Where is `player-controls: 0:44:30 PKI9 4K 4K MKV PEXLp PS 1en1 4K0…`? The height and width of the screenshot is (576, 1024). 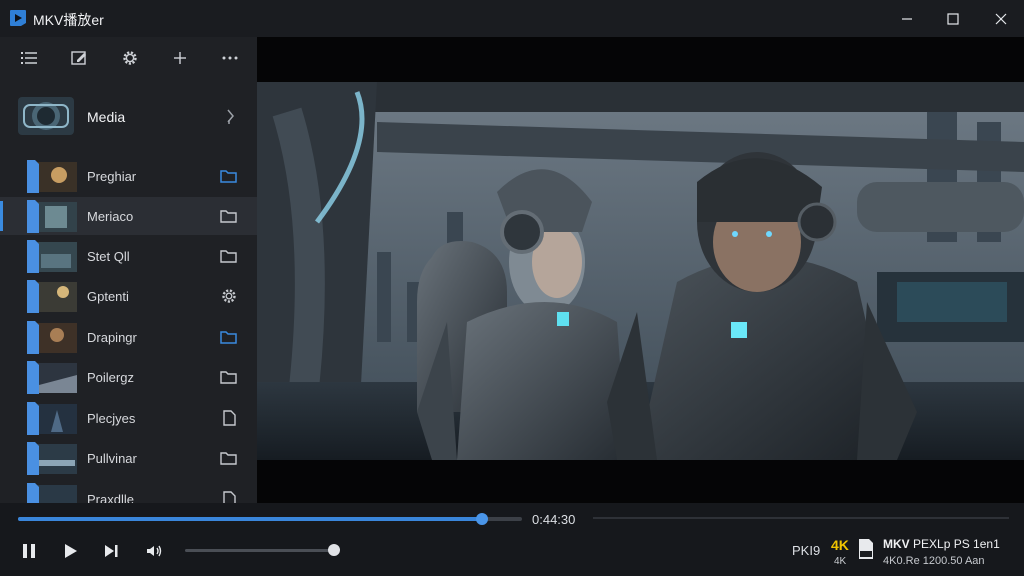
player-controls: 0:44:30 PKI9 4K 4K MKV PEXLp PS 1en1 4K0… is located at coordinates (512, 539).